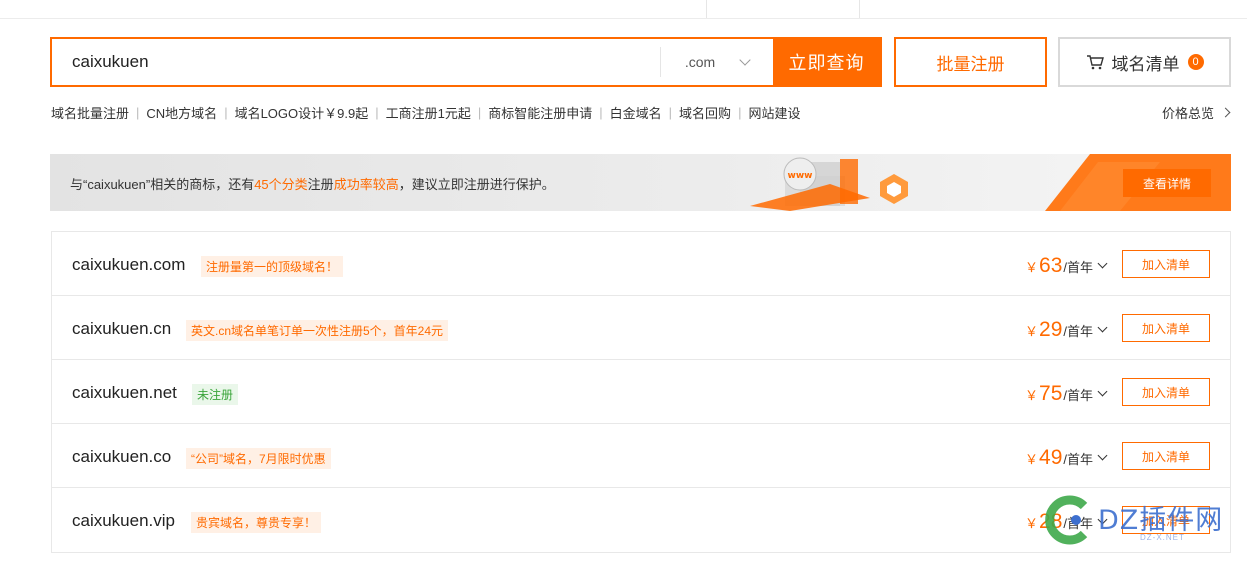  Describe the element at coordinates (215, 394) in the screenshot. I see `status-tag: 未注册` at that location.